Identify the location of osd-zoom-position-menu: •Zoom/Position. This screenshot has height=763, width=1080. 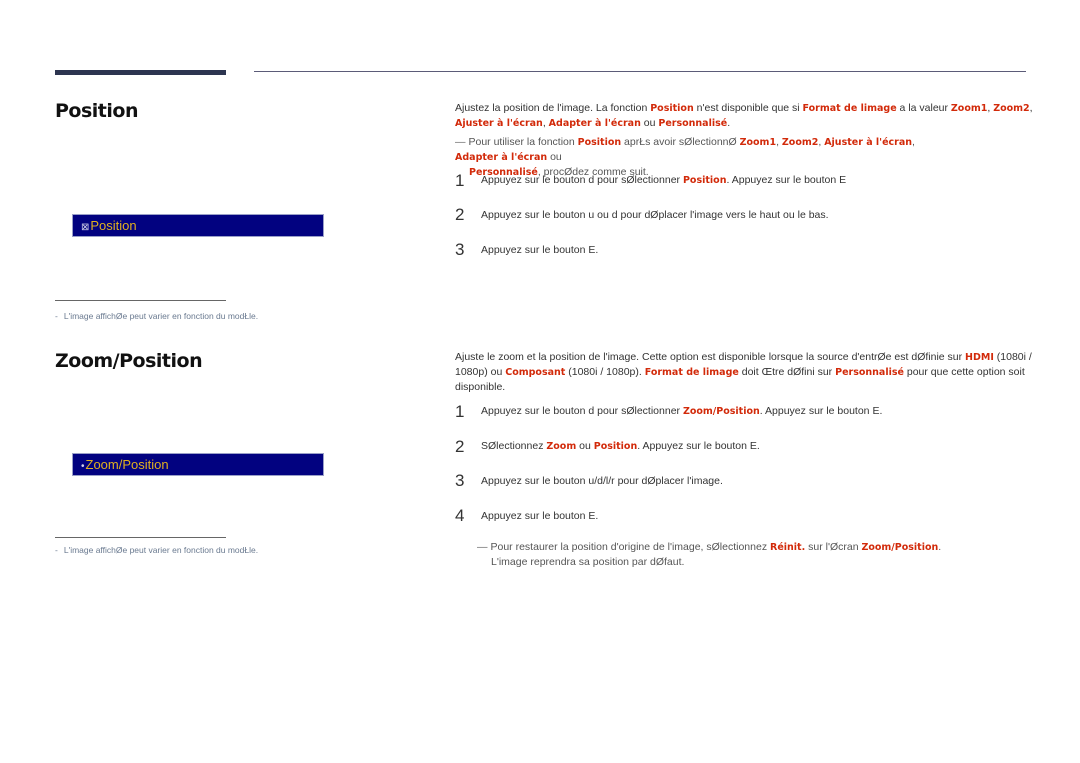
(198, 464).